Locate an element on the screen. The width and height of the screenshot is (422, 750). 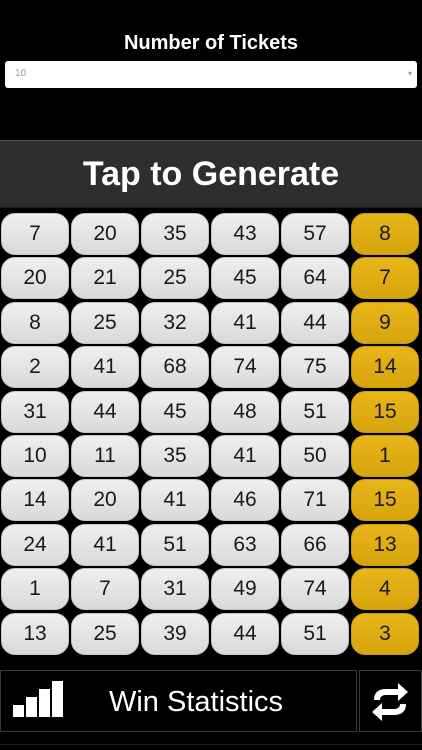
ticket-number-ball: 24 is located at coordinates (35, 544).